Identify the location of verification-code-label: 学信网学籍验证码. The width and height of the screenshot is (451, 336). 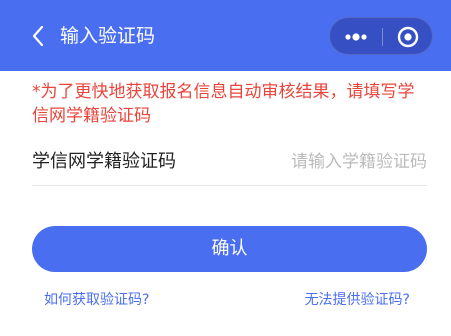
(104, 161).